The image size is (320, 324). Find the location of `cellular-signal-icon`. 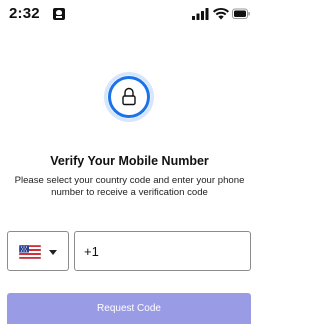

cellular-signal-icon is located at coordinates (200, 14).